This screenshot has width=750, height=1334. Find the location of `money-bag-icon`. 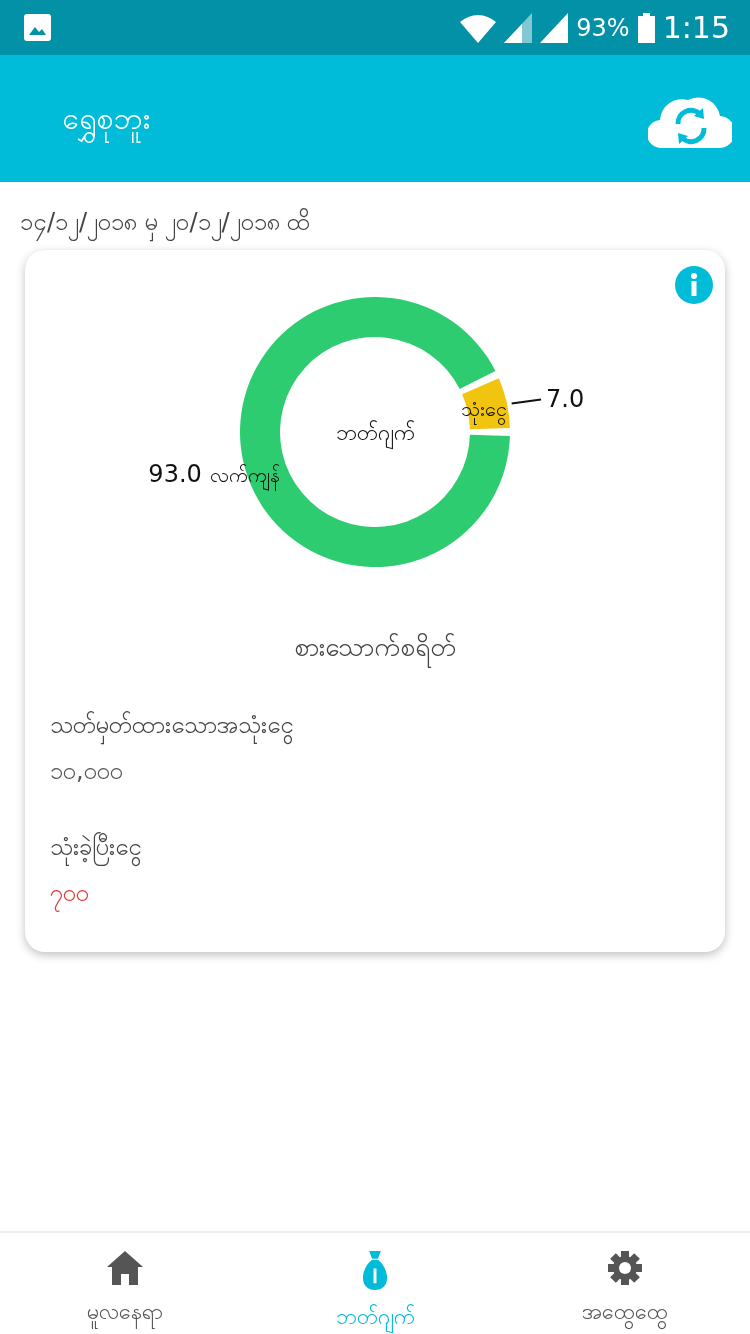

money-bag-icon is located at coordinates (375, 1270).